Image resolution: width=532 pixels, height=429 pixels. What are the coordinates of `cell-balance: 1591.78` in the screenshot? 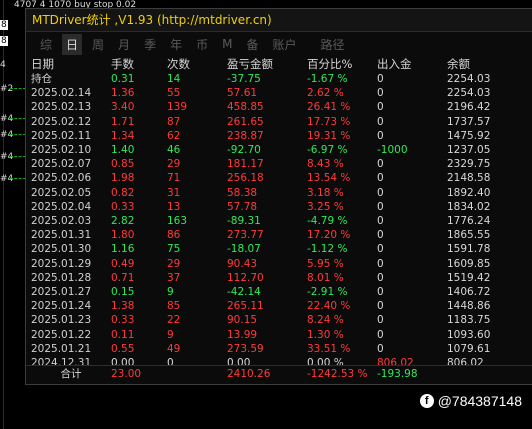 It's located at (469, 249).